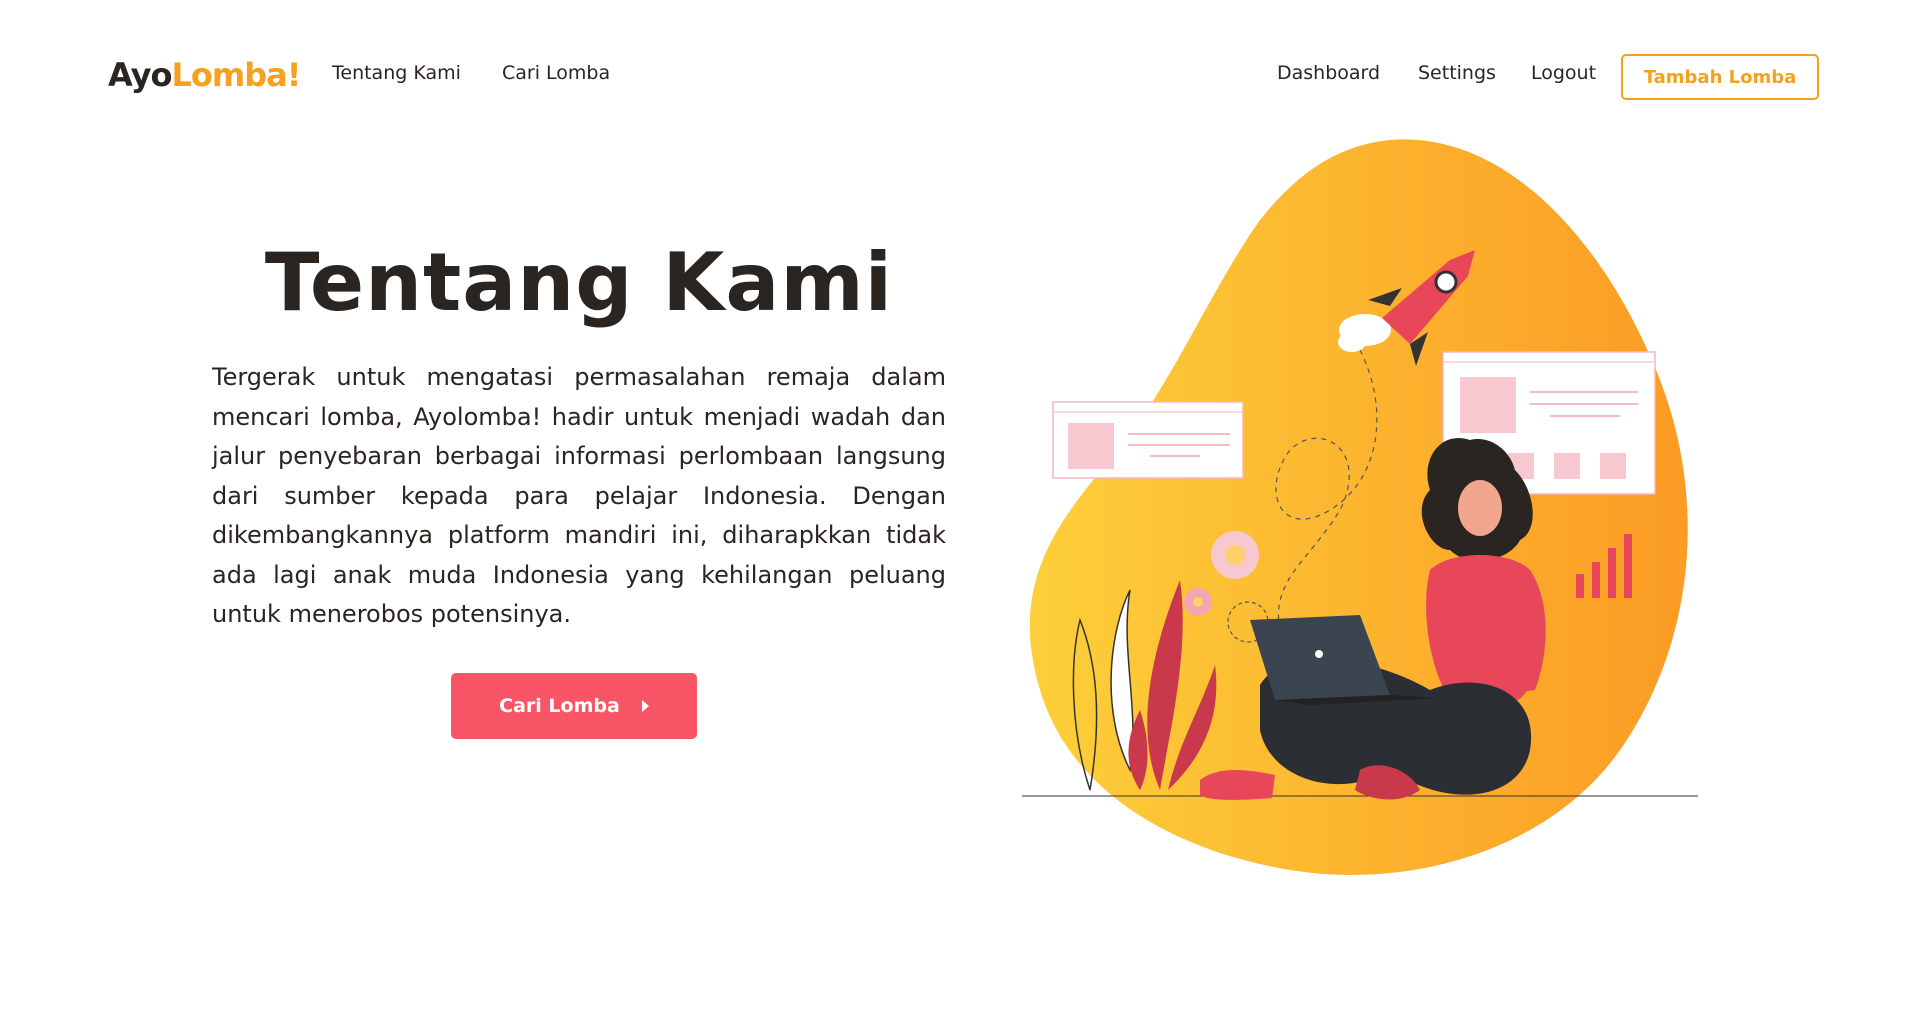 The width and height of the screenshot is (1919, 1021). I want to click on tambah-lomba-button: Tambah Lomba, so click(1720, 77).